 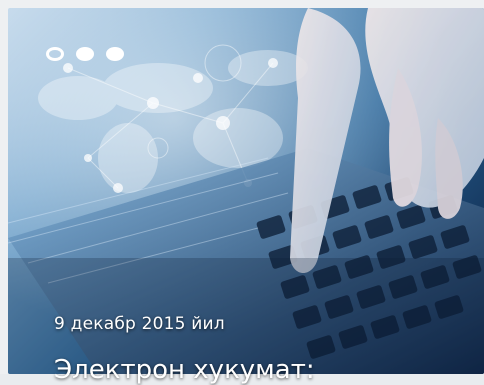 What do you see at coordinates (139, 324) in the screenshot?
I see `news-date: 9 декабр 2015 йил` at bounding box center [139, 324].